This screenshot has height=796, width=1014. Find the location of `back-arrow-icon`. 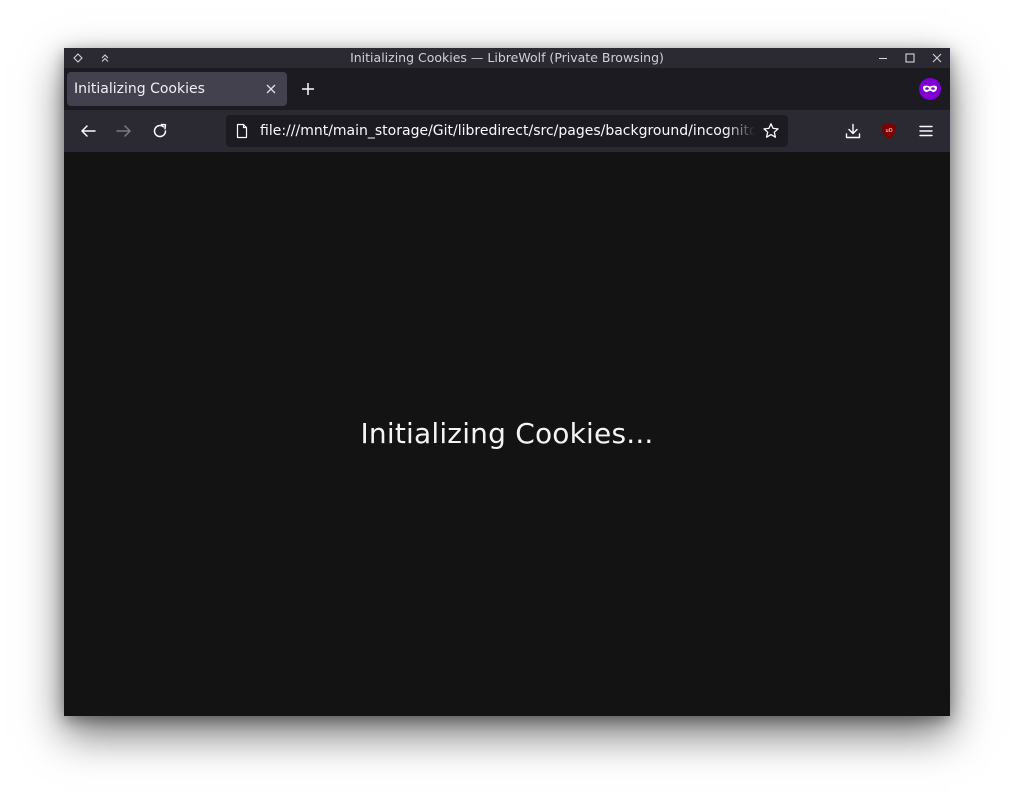

back-arrow-icon is located at coordinates (88, 131).